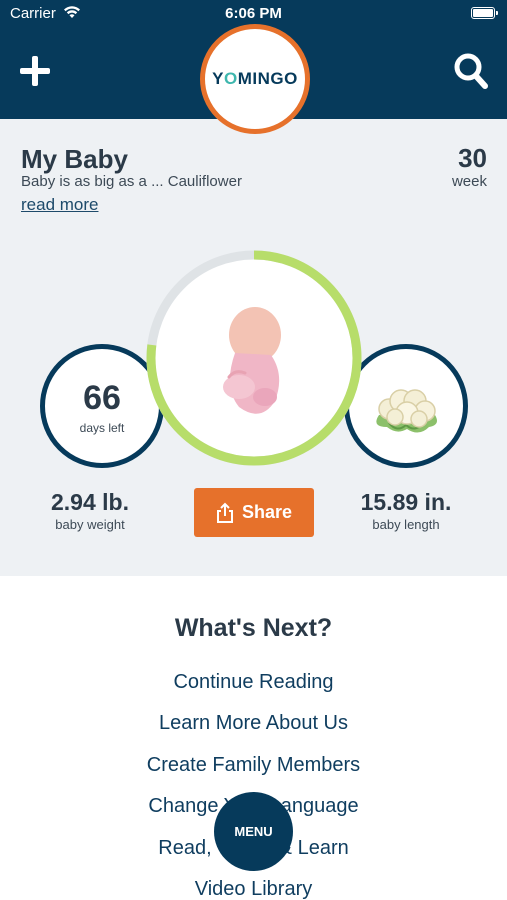 Image resolution: width=507 pixels, height=900 pixels. Describe the element at coordinates (35, 71) in the screenshot. I see `add-button` at that location.